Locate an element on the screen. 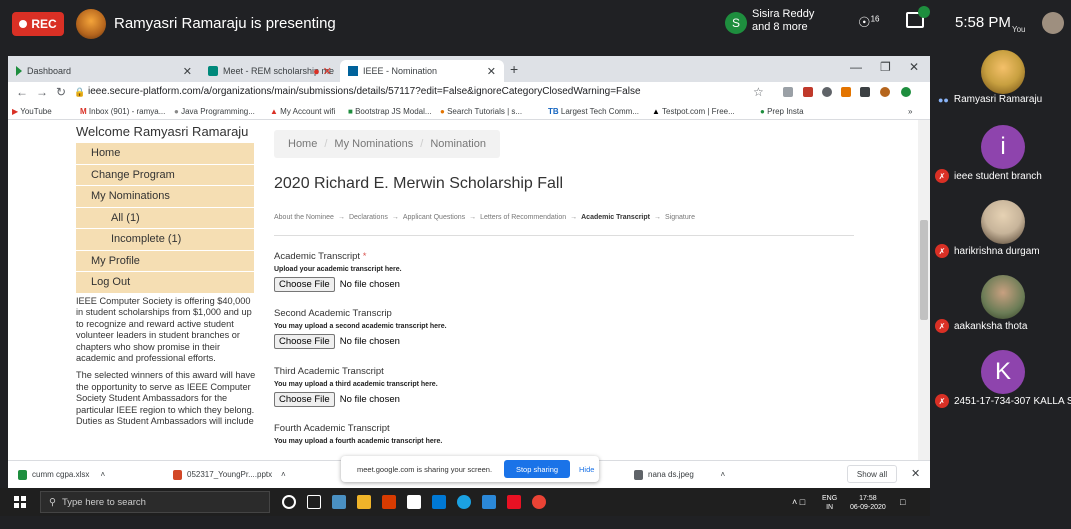 The image size is (1071, 529). page-scrollbar is located at coordinates (924, 290).